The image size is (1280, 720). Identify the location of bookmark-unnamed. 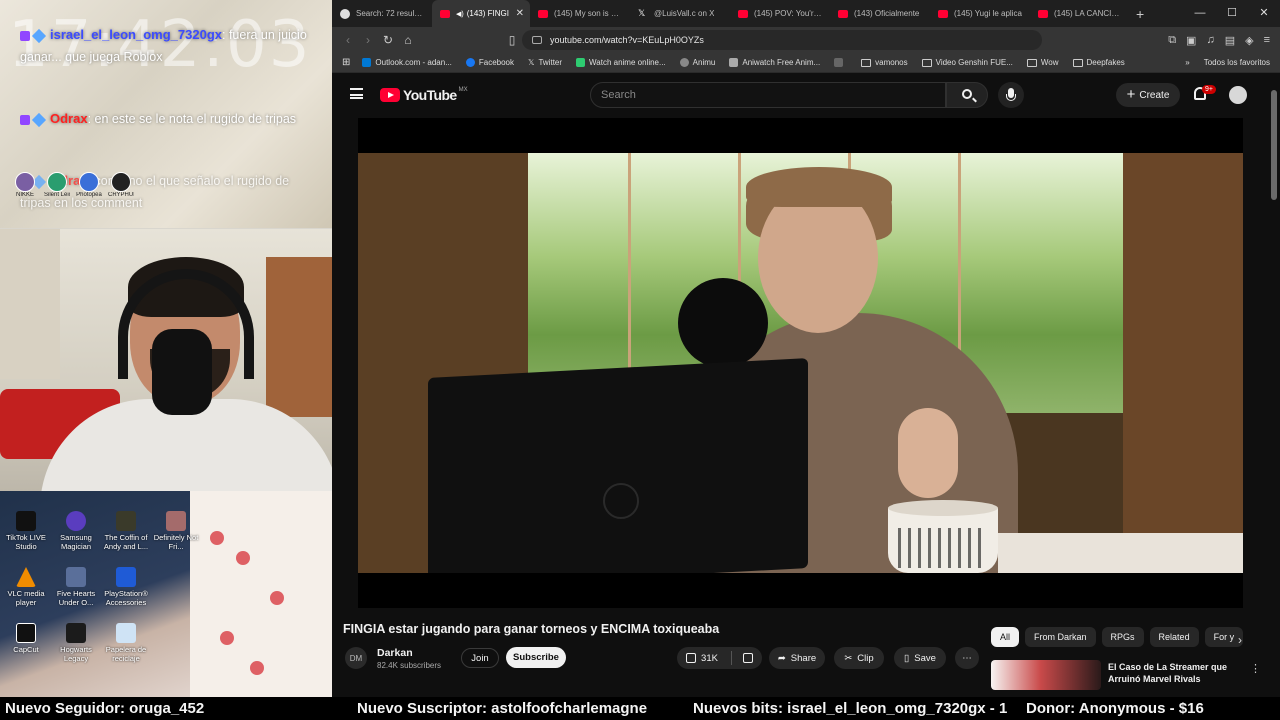
(840, 62).